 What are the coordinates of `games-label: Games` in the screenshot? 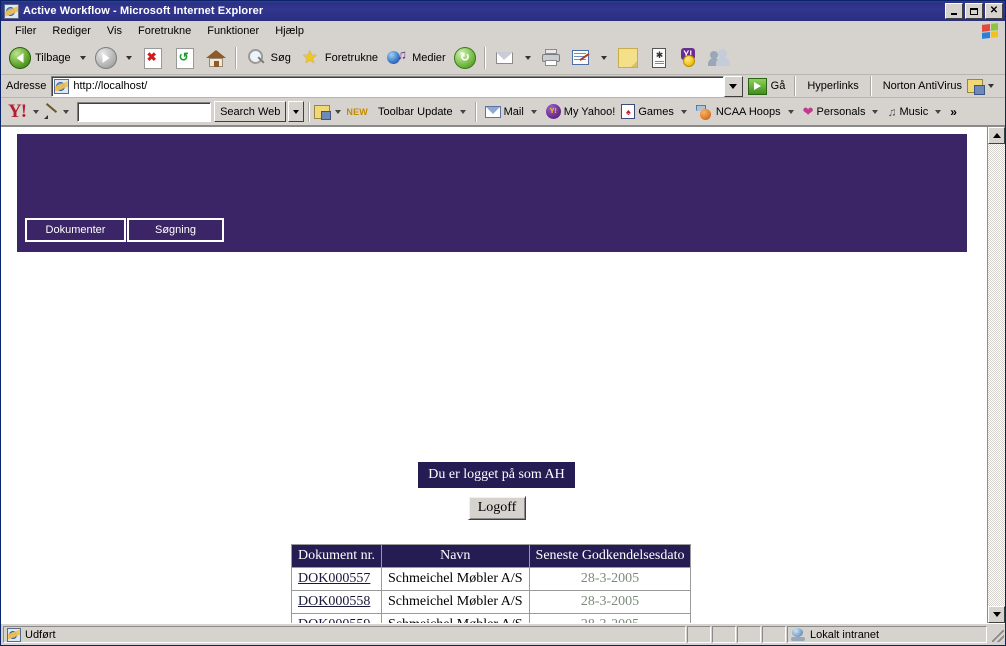 It's located at (656, 111).